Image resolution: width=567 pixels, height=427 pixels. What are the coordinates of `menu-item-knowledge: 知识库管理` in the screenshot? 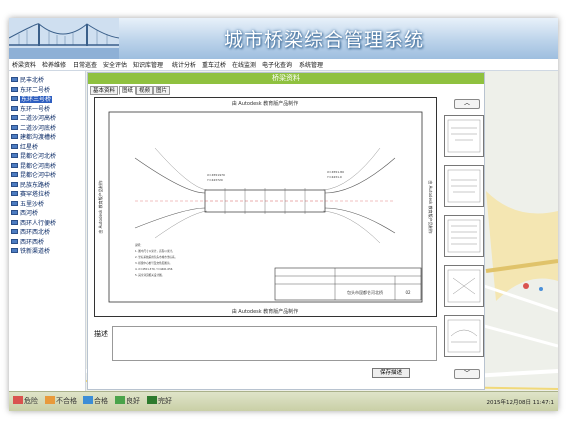 It's located at (148, 64).